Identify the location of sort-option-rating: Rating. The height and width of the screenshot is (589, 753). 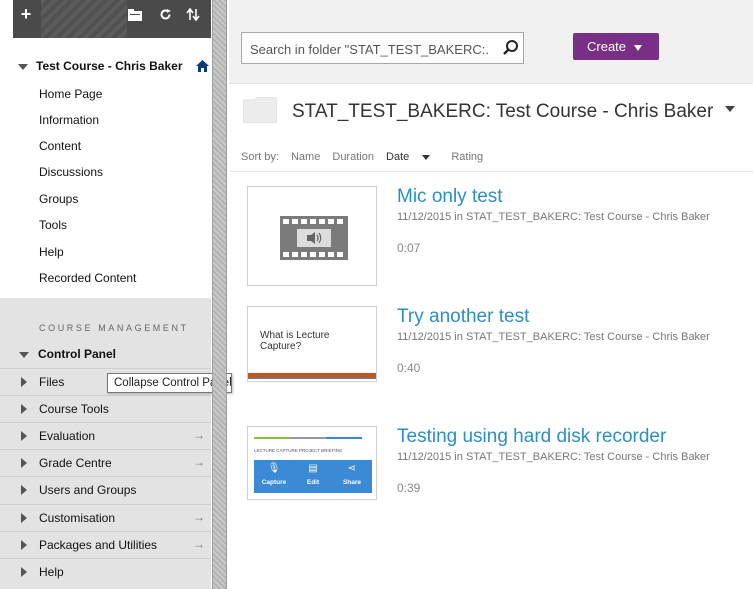
(467, 157).